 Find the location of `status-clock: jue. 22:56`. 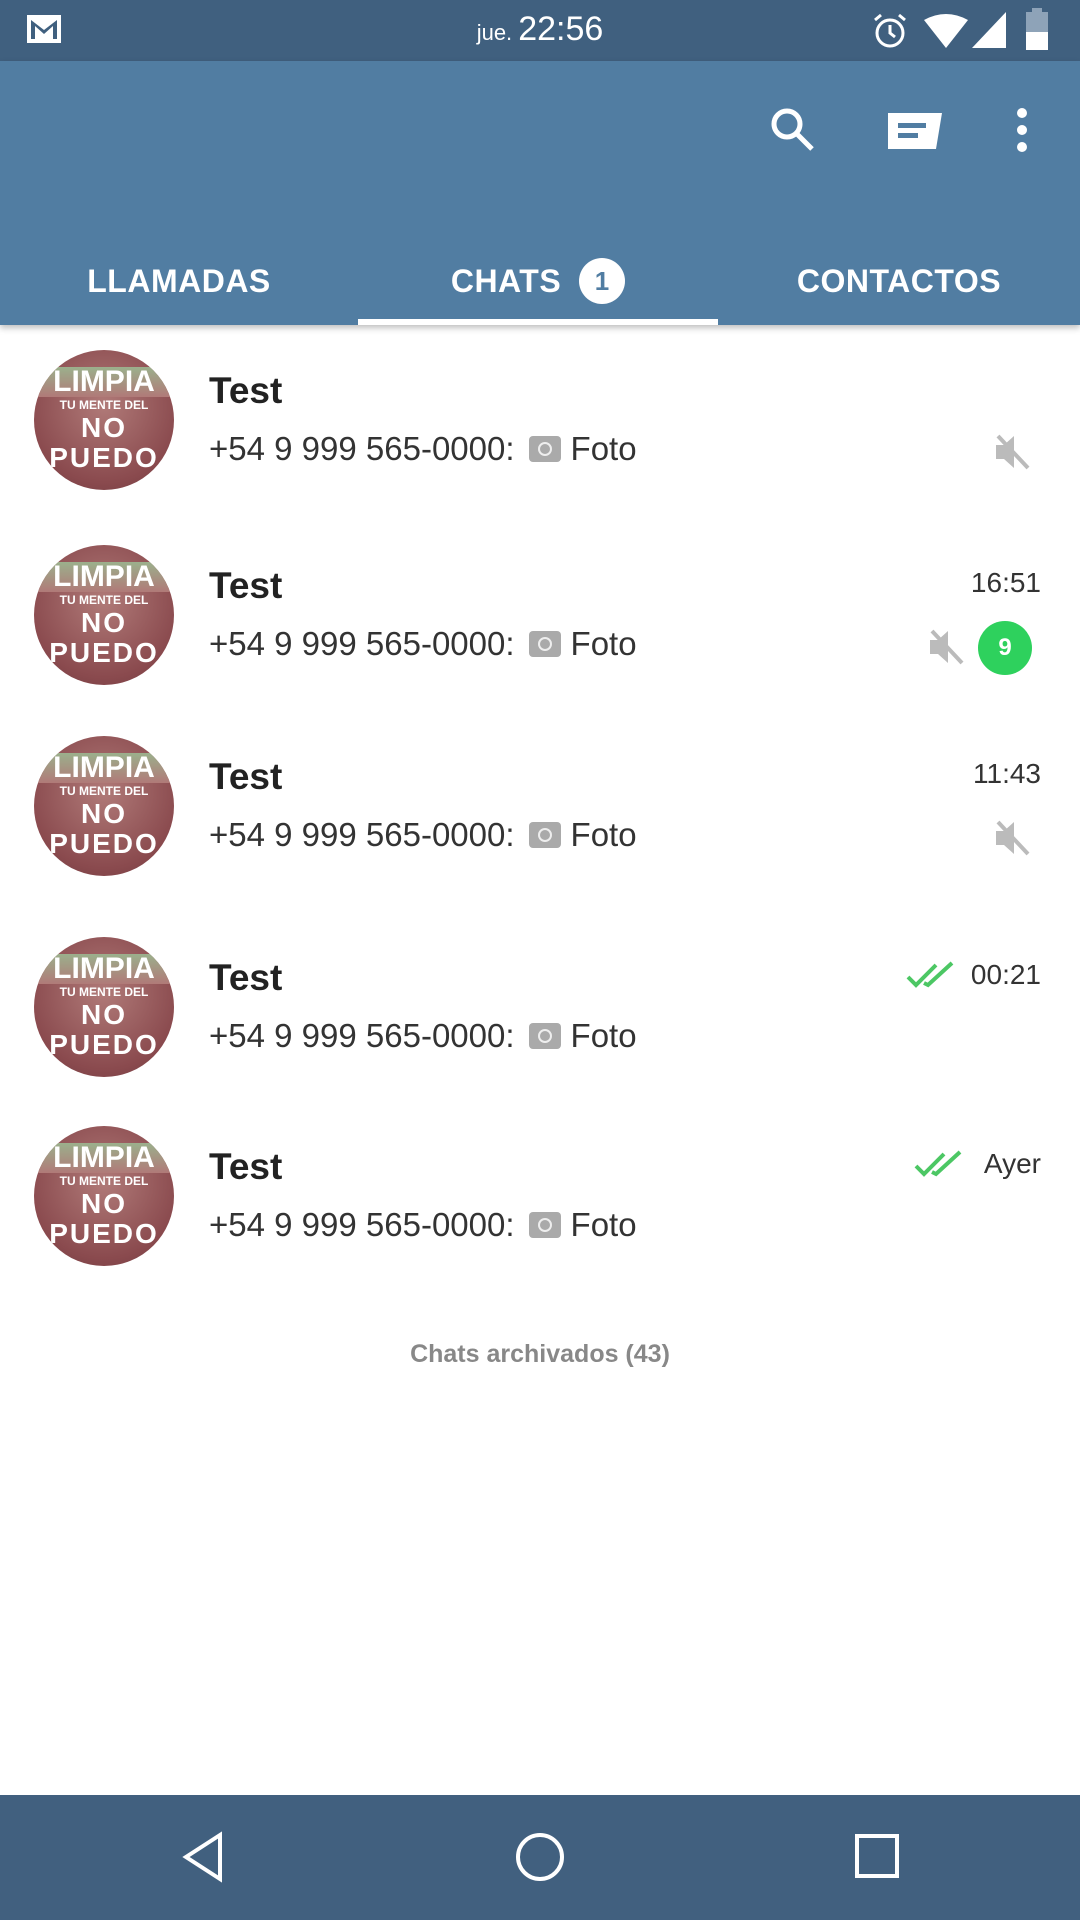

status-clock: jue. 22:56 is located at coordinates (540, 29).